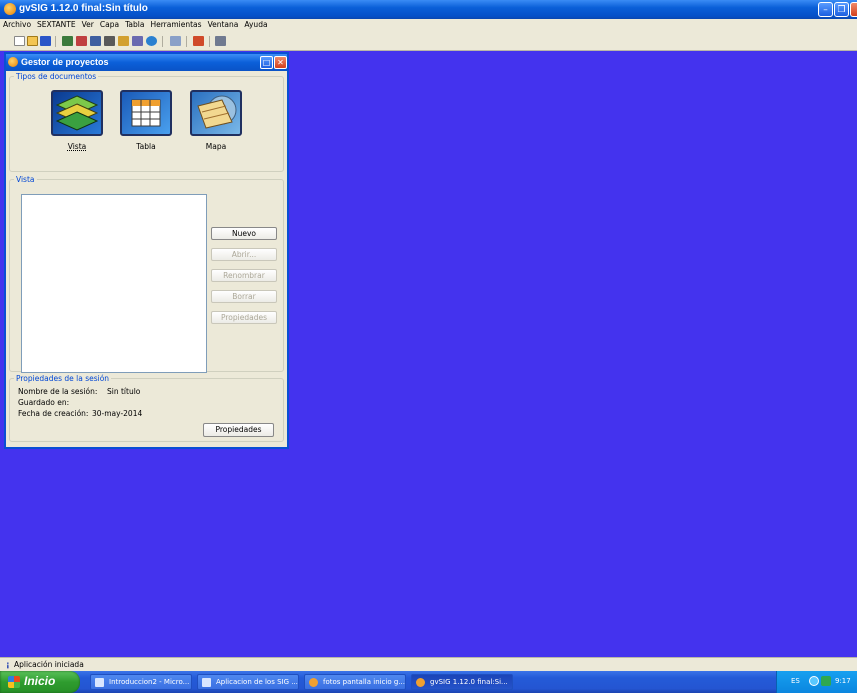 The width and height of the screenshot is (857, 693). I want to click on doc-types-legend: Tipos de documentos, so click(56, 76).